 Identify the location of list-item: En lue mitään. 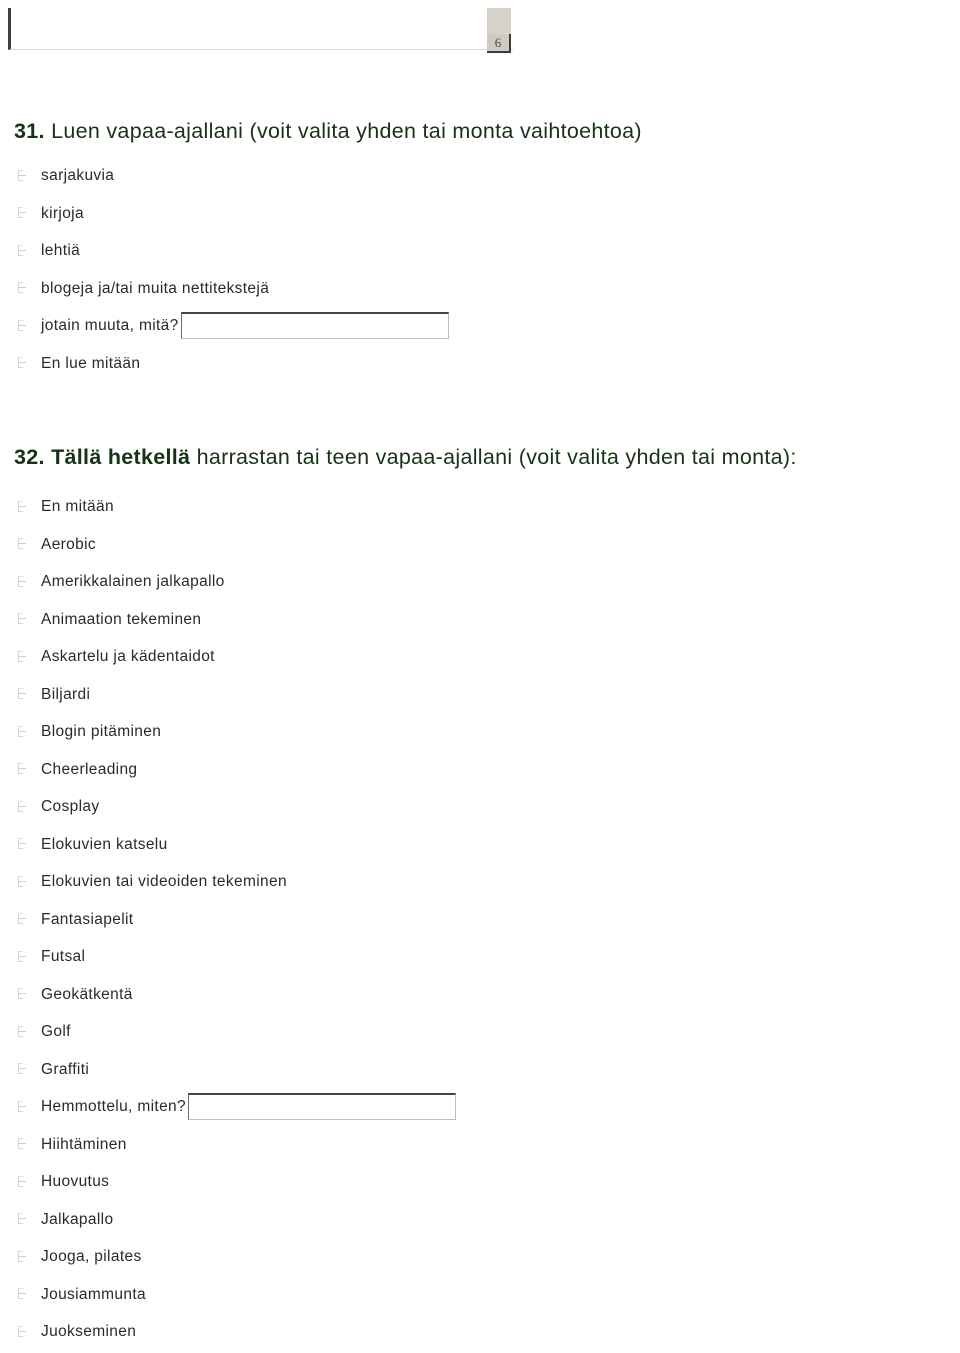
(484, 364).